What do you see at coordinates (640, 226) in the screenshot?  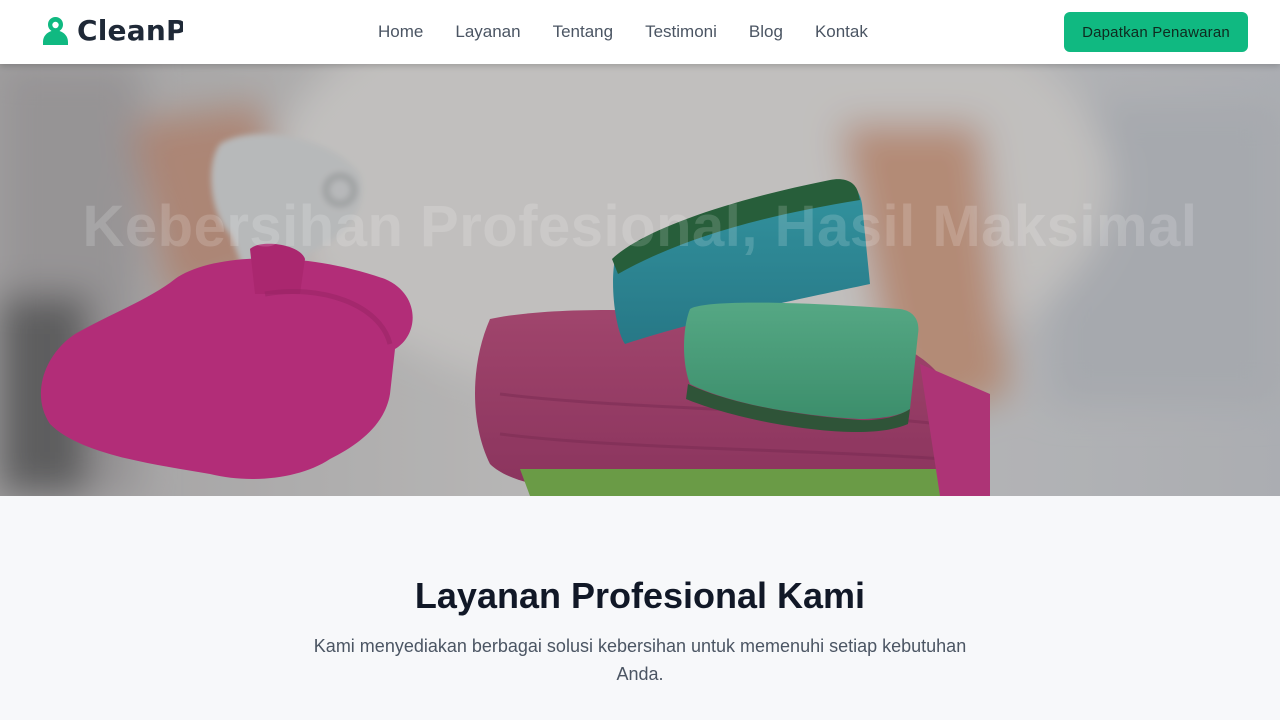 I see `hero-title: Kebersihan Profesional, Hasil Maksimal` at bounding box center [640, 226].